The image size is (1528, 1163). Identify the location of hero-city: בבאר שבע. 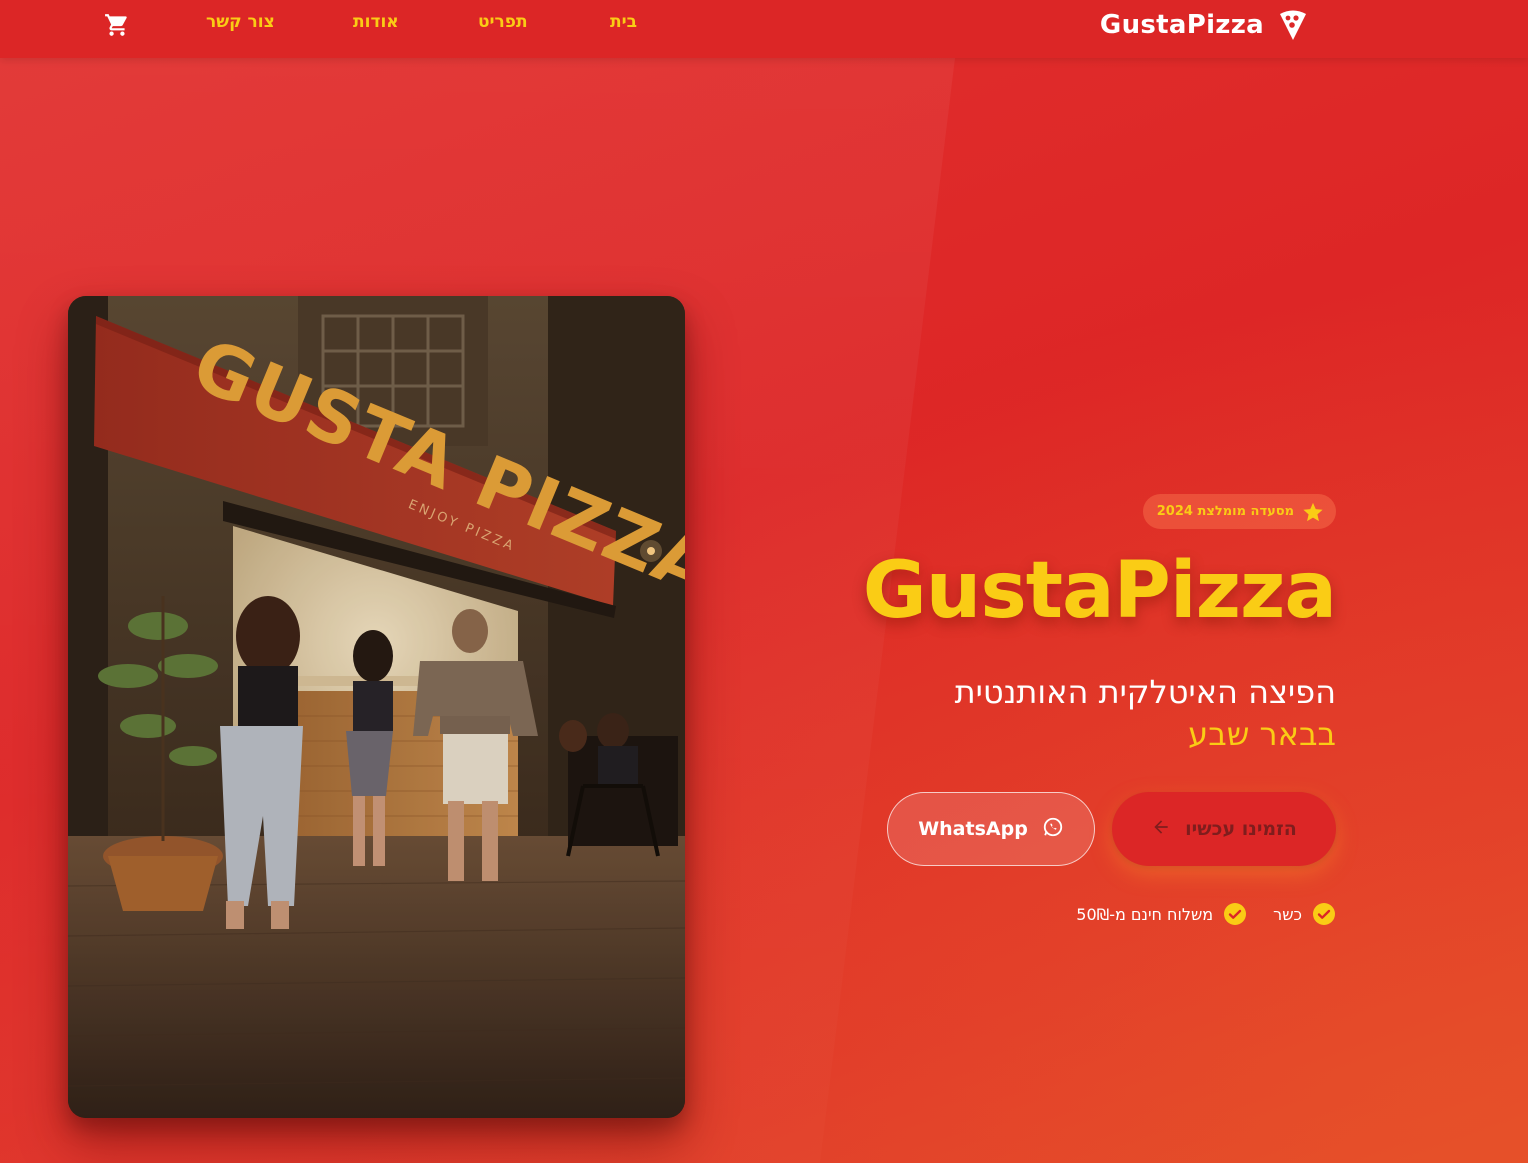
(1262, 734).